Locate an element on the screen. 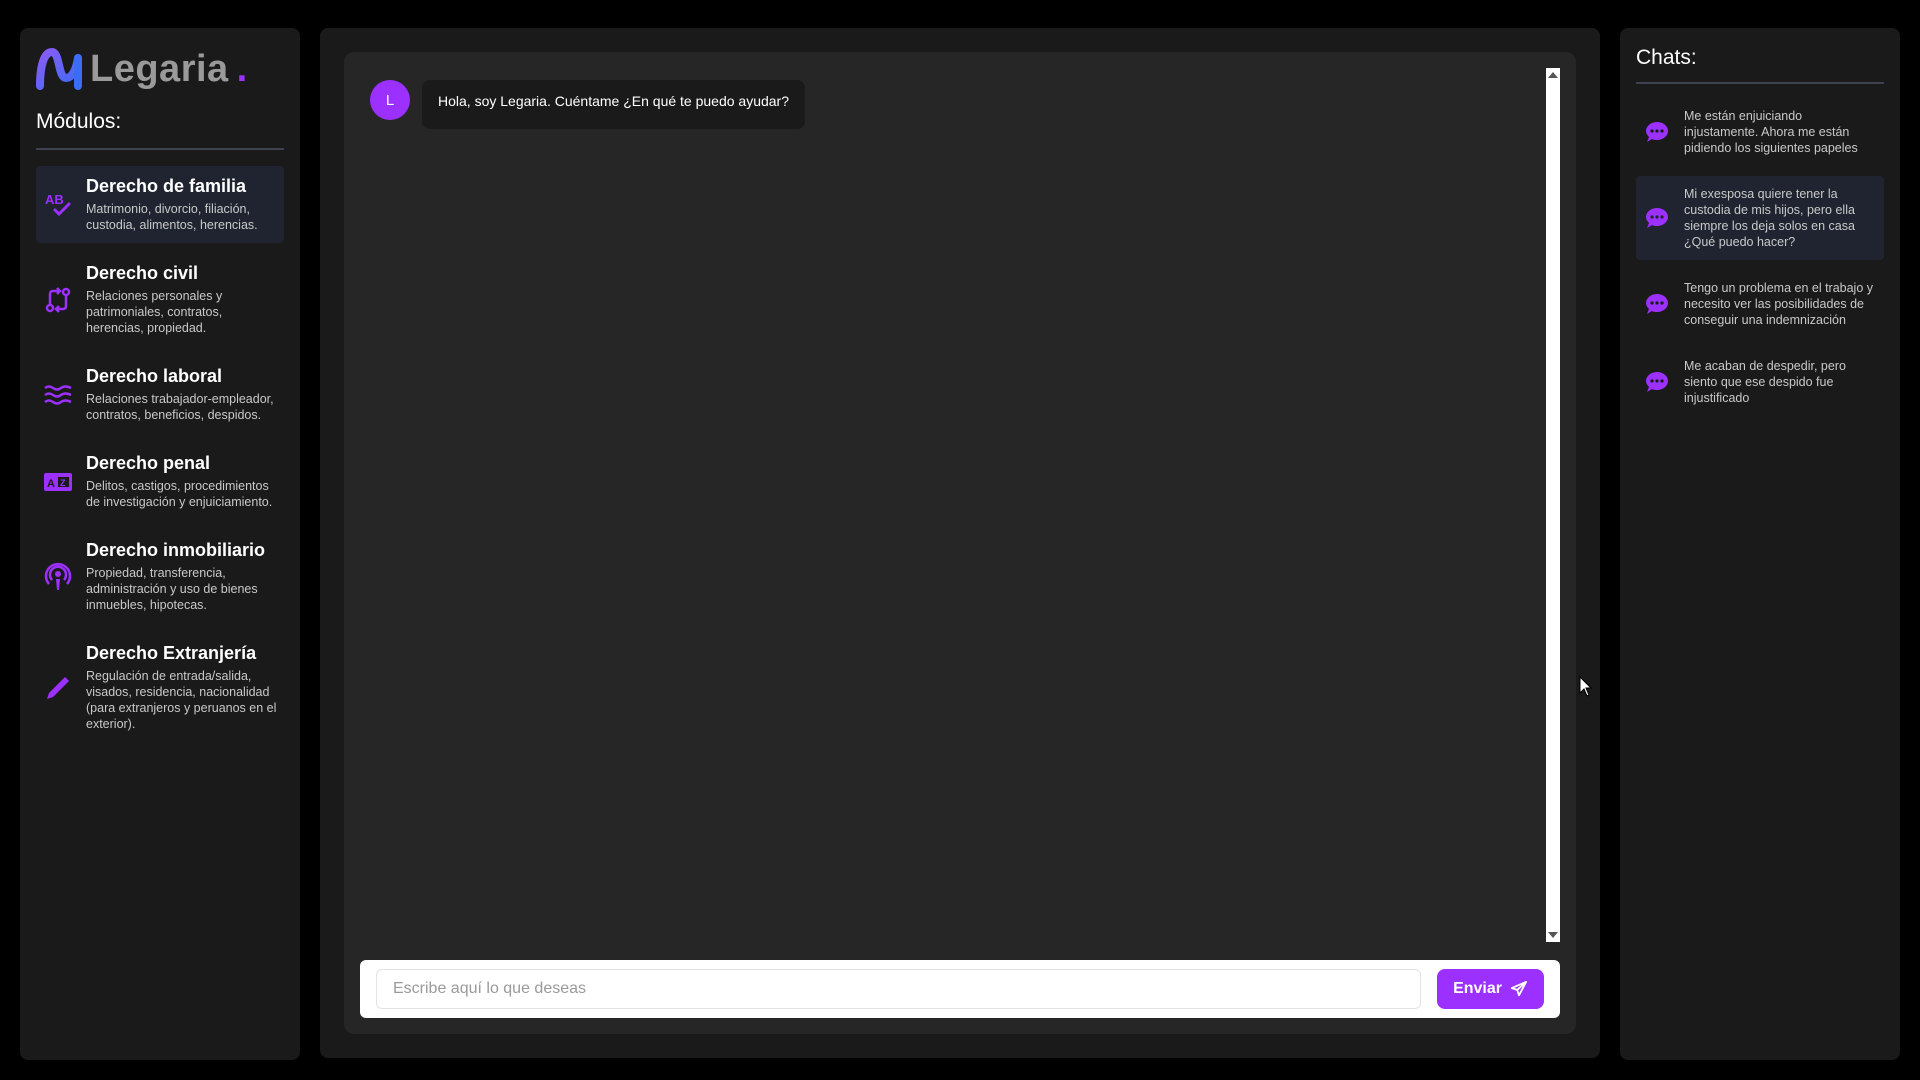 This screenshot has width=1920, height=1080. modules-title: Módulos: is located at coordinates (160, 130).